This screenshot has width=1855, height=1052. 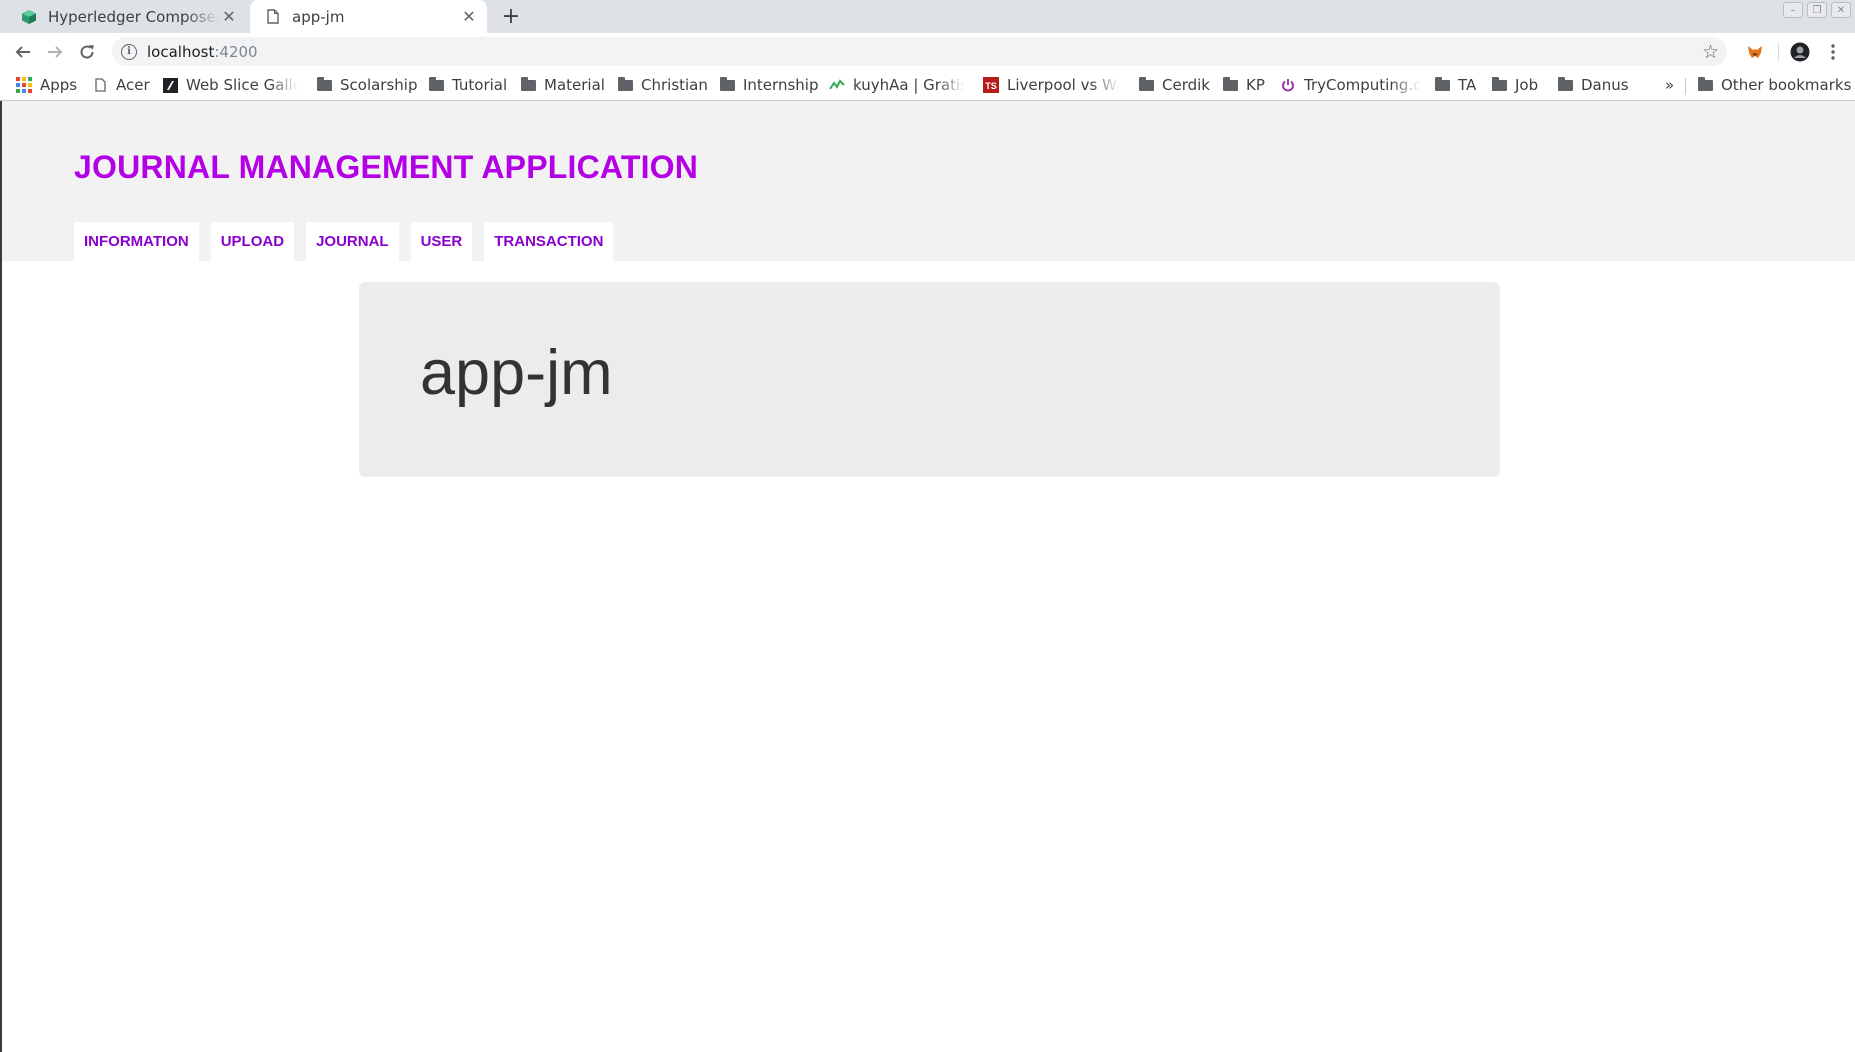 What do you see at coordinates (516, 373) in the screenshot?
I see `page-title: app-jm` at bounding box center [516, 373].